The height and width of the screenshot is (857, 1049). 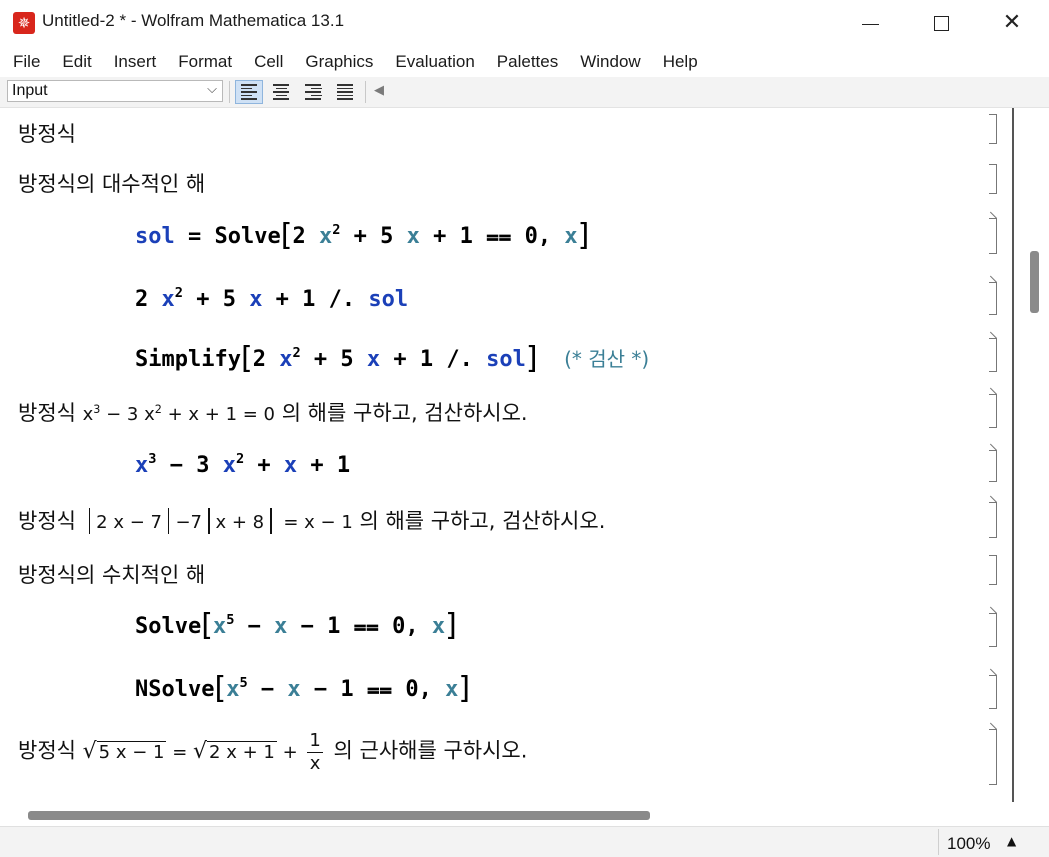 What do you see at coordinates (610, 62) in the screenshot?
I see `menu-window: Window` at bounding box center [610, 62].